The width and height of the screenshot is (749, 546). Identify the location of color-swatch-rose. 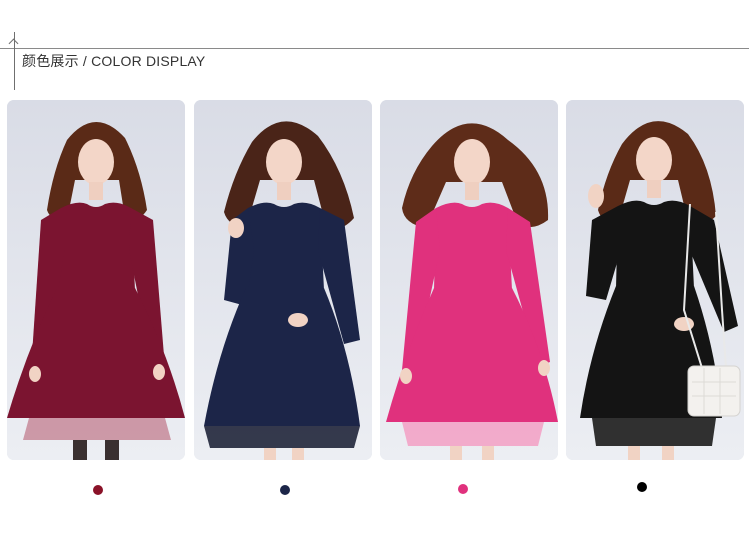
(463, 489).